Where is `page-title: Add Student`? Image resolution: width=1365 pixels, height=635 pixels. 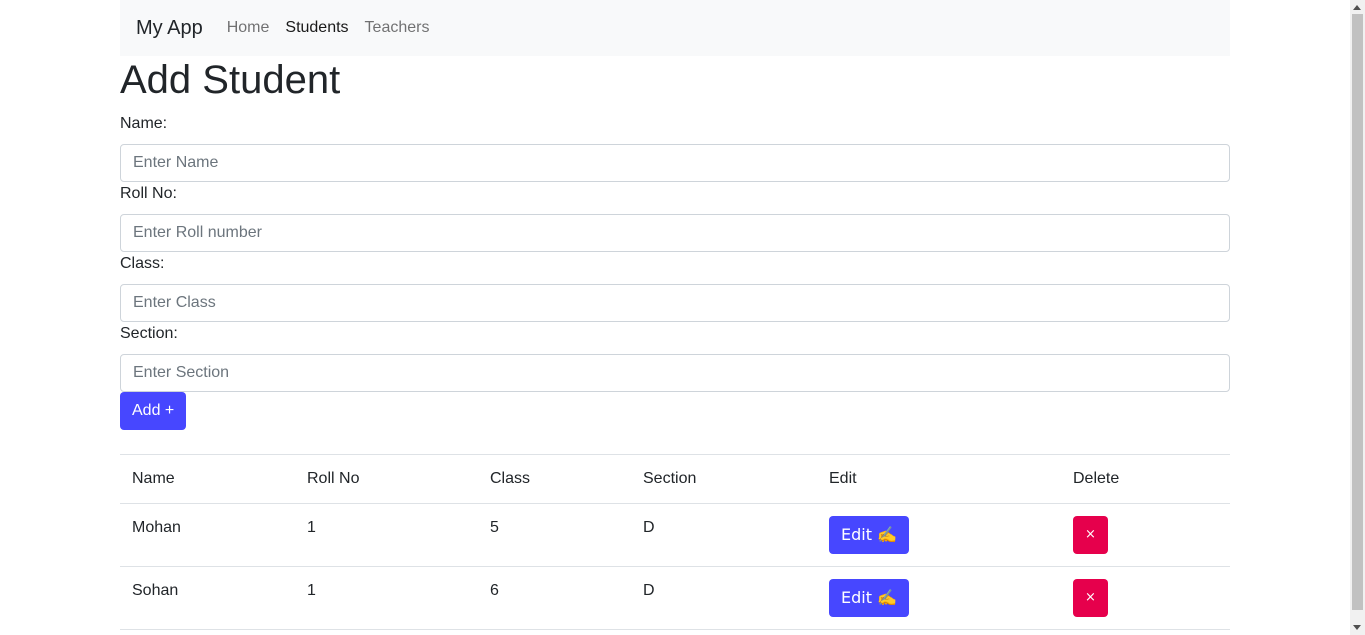
page-title: Add Student is located at coordinates (230, 80).